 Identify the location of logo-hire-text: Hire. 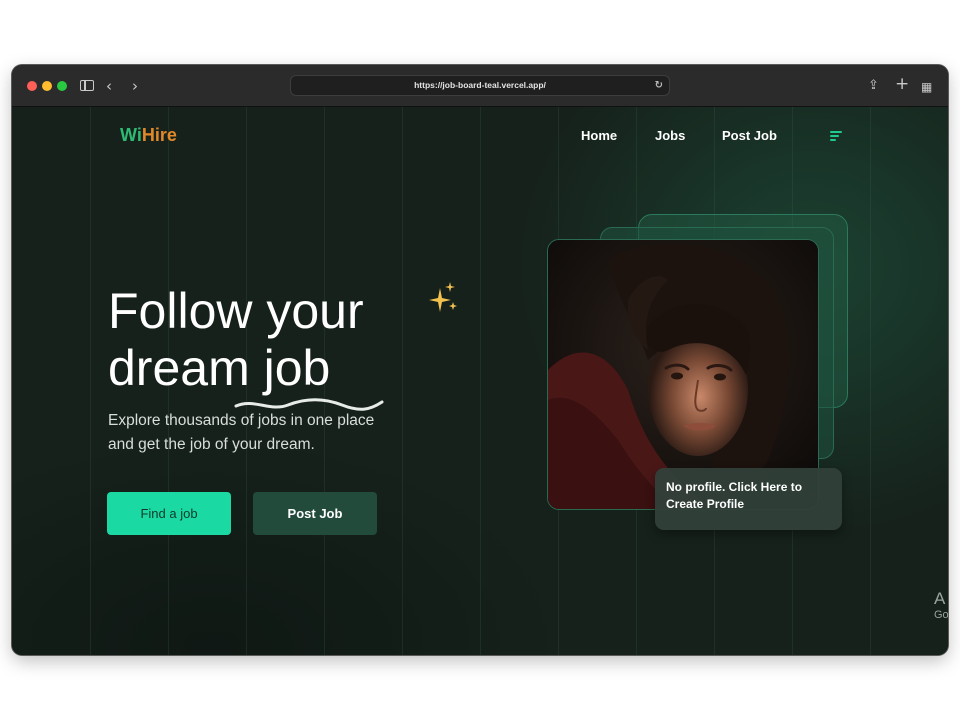
(159, 135).